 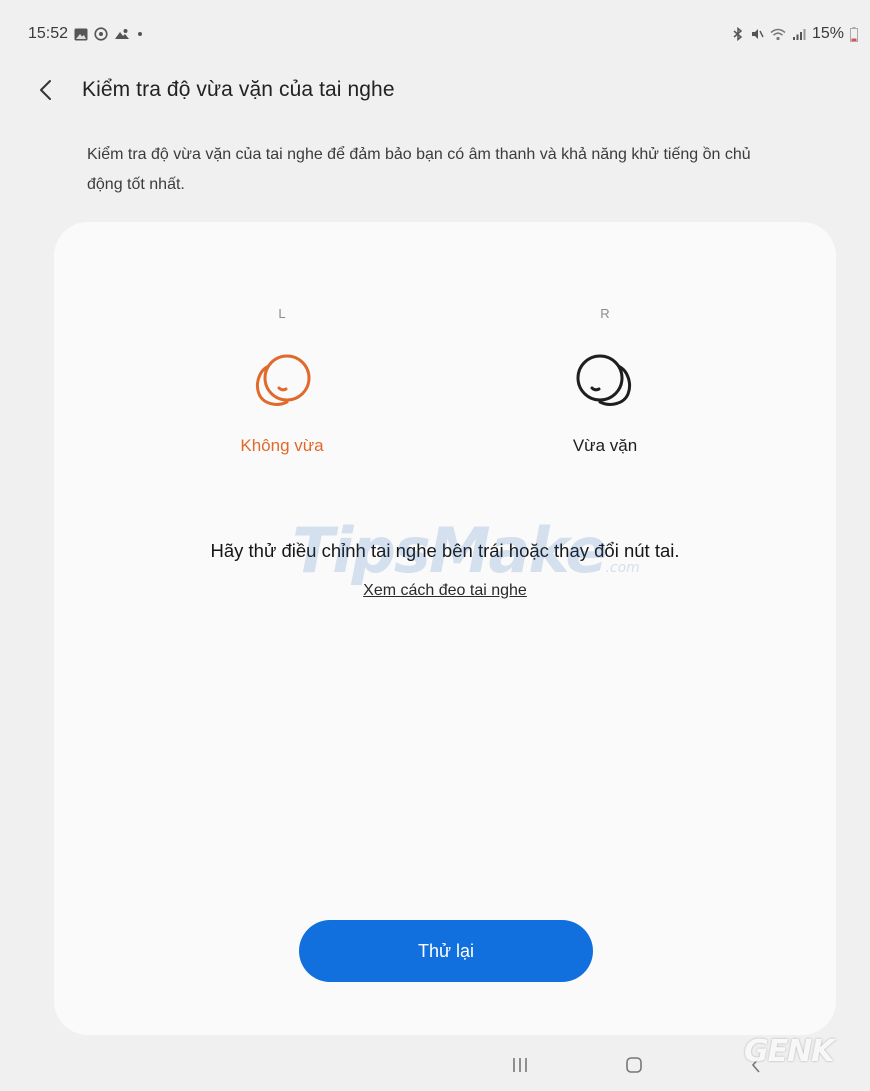 What do you see at coordinates (122, 34) in the screenshot?
I see `cloud-icon` at bounding box center [122, 34].